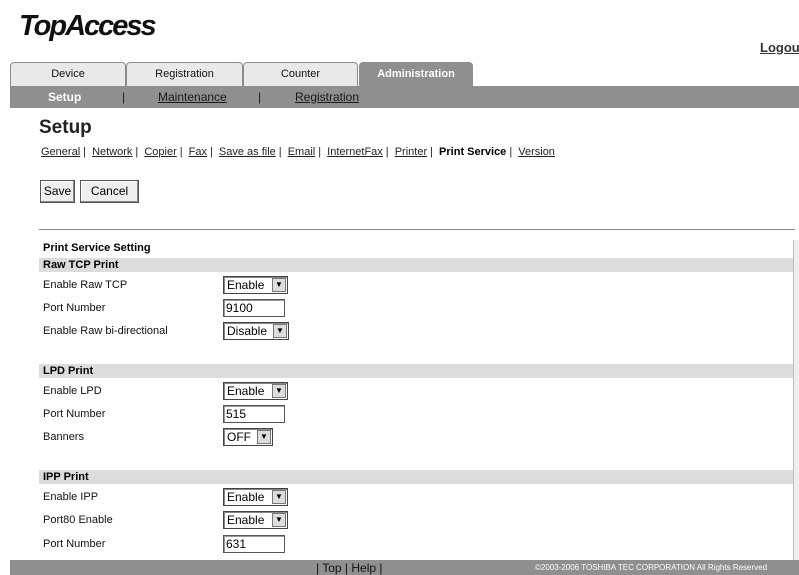  What do you see at coordinates (417, 477) in the screenshot?
I see `ipp-group-header: IPP Print` at bounding box center [417, 477].